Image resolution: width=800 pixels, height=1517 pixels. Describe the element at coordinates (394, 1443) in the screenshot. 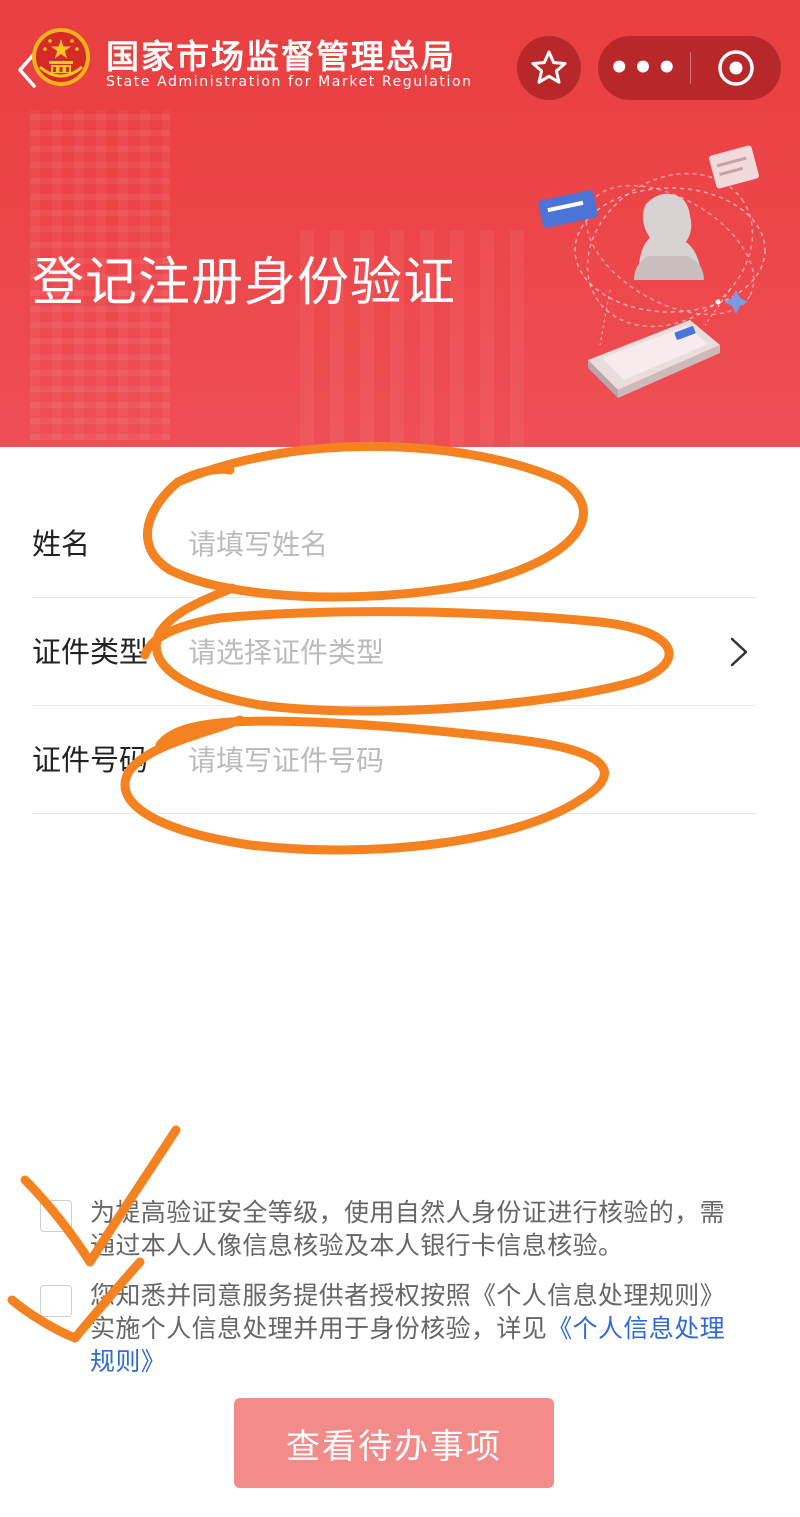

I see `view-pending-items-button: 查看待办事项` at that location.